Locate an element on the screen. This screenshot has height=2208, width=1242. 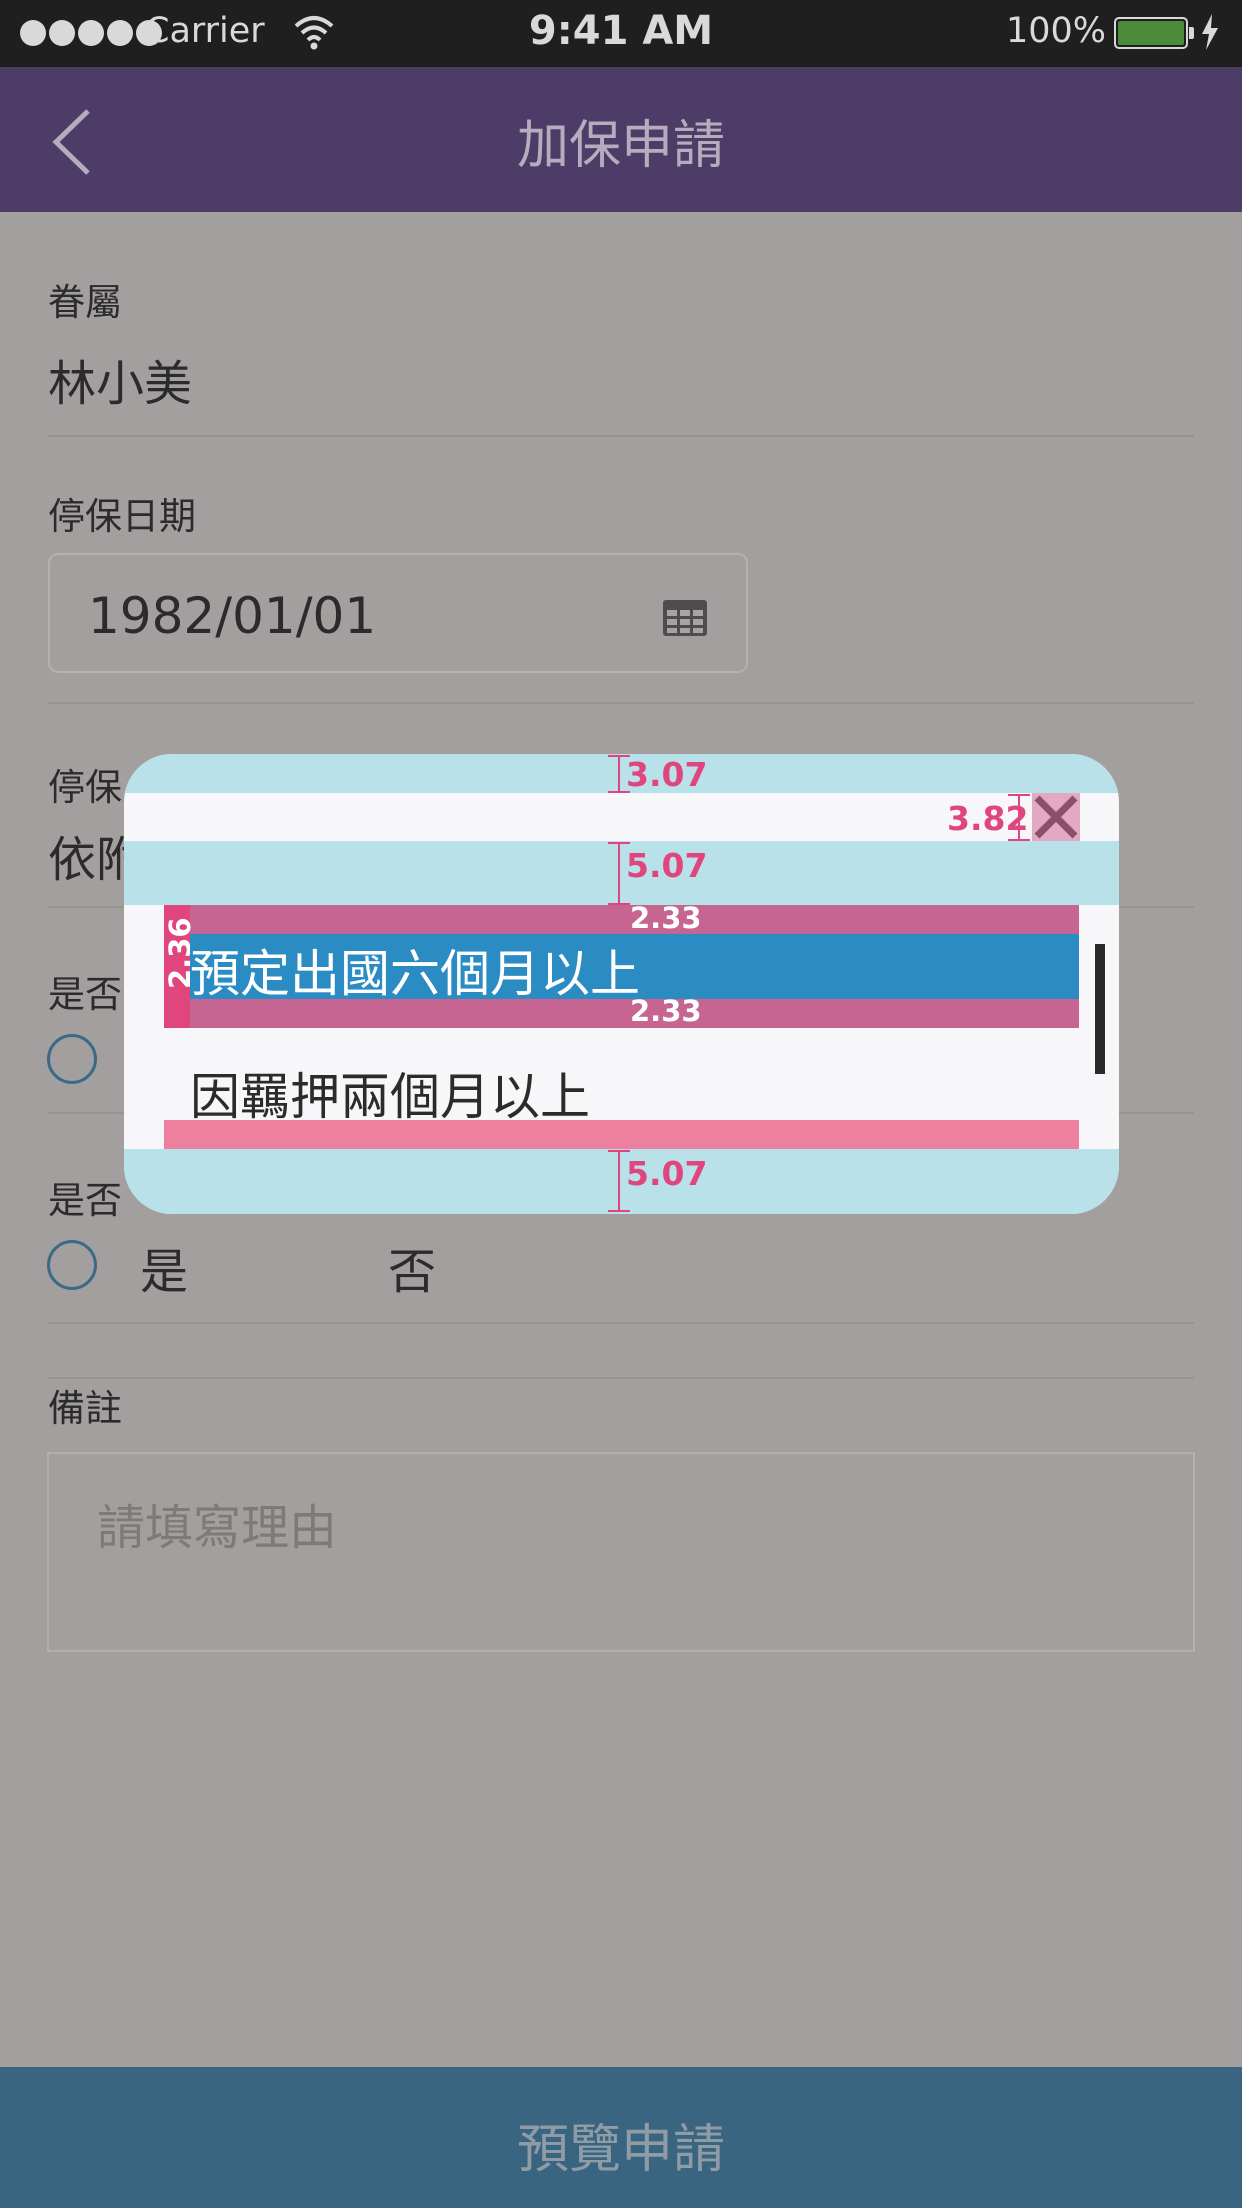
dependent-label: 眷屬 is located at coordinates (85, 302).